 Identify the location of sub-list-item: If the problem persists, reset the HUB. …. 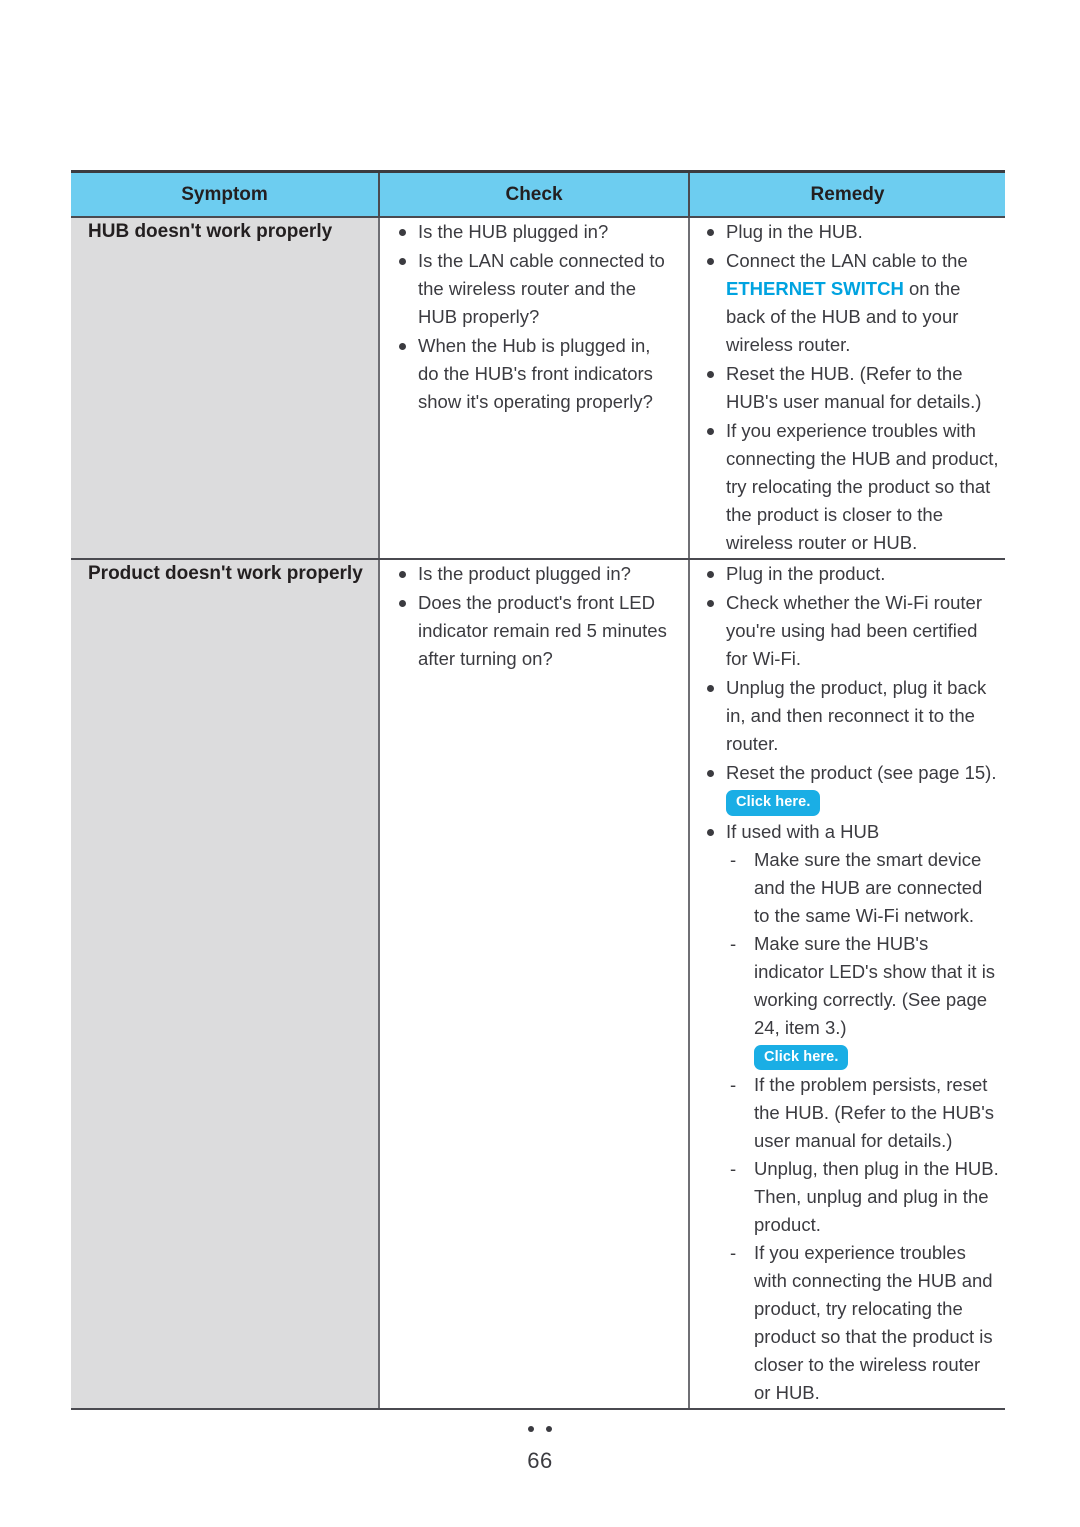
(862, 1113).